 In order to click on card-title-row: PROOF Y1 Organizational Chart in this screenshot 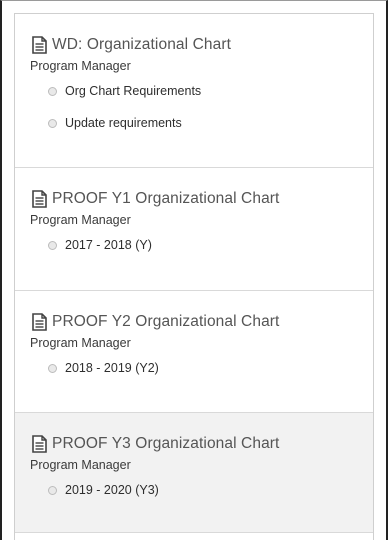, I will do `click(201, 199)`.